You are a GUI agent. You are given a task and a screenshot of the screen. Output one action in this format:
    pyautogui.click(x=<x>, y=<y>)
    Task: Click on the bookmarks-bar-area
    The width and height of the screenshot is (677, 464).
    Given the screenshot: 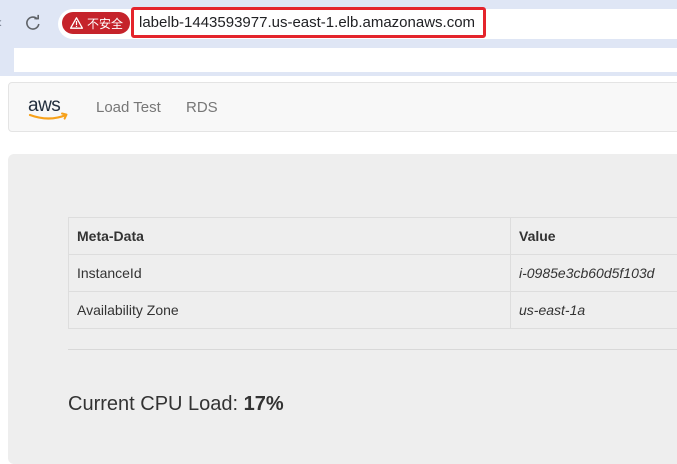 What is the action you would take?
    pyautogui.click(x=345, y=60)
    